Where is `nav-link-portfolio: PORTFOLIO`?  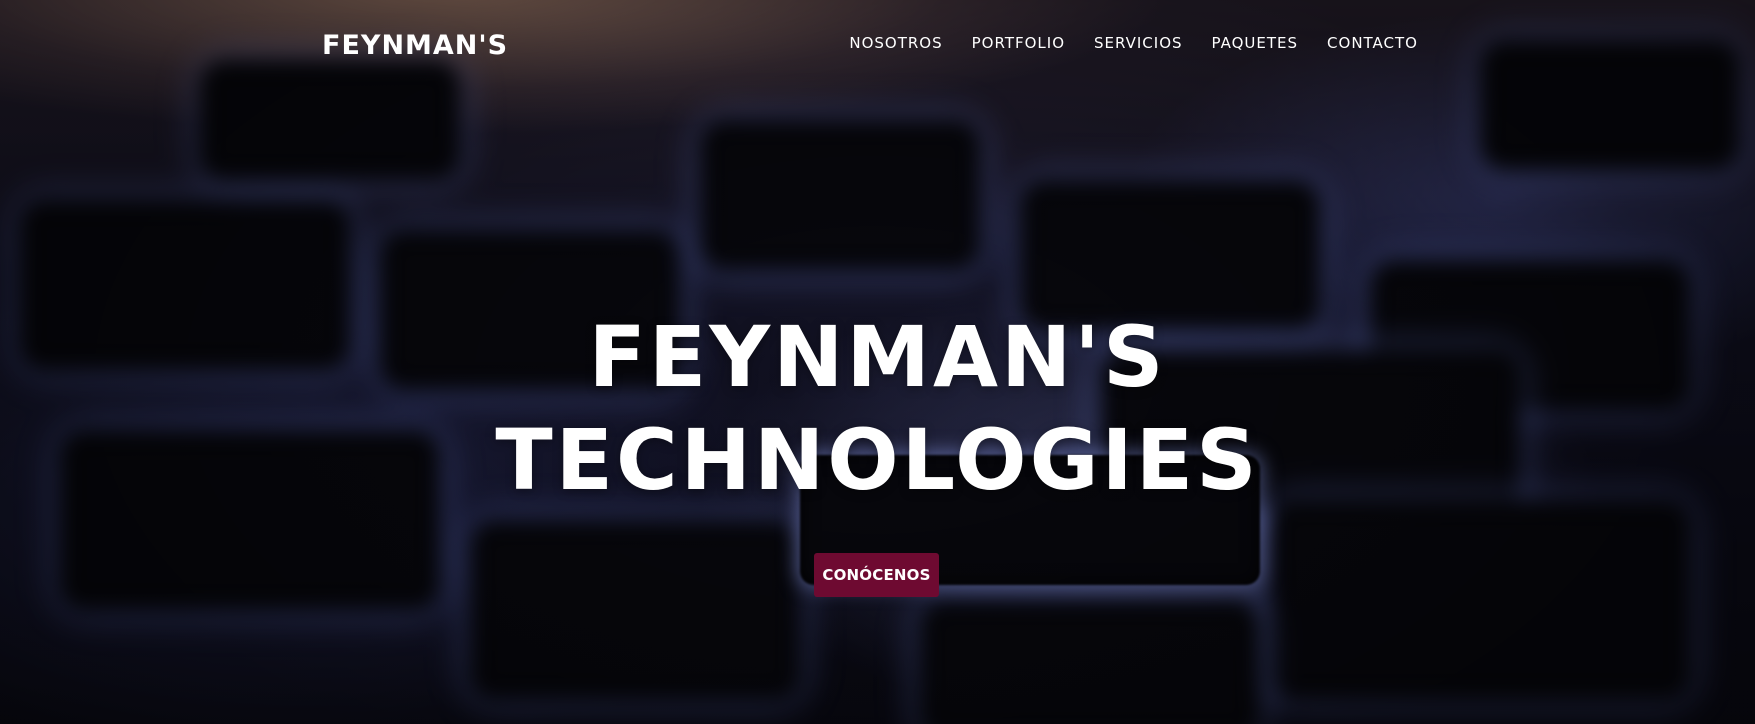 nav-link-portfolio: PORTFOLIO is located at coordinates (1018, 43).